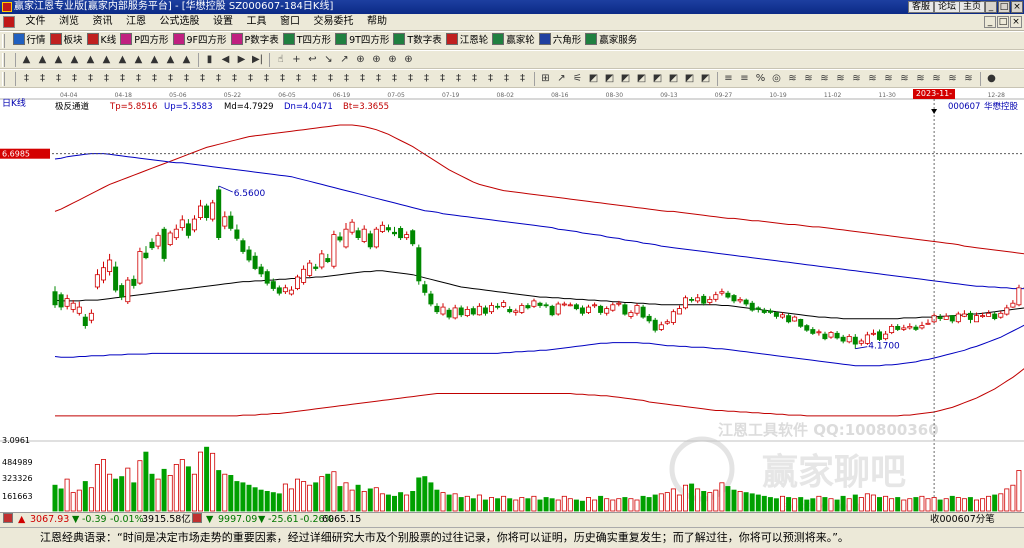 This screenshot has width=1024, height=548. Describe the element at coordinates (43, 79) in the screenshot. I see `toolbar3-tool-2: ‡` at that location.